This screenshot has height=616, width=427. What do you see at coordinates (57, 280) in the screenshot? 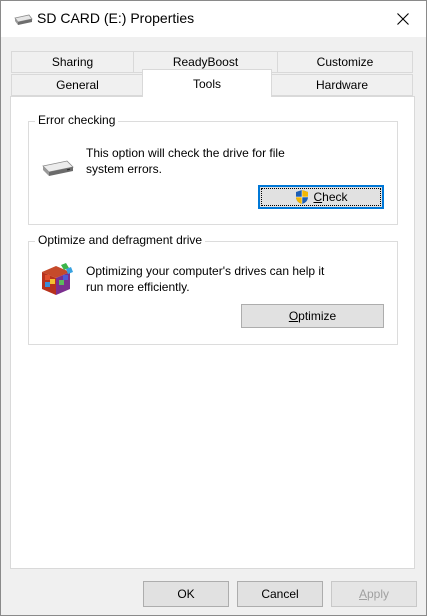
I see `defrag-icon` at bounding box center [57, 280].